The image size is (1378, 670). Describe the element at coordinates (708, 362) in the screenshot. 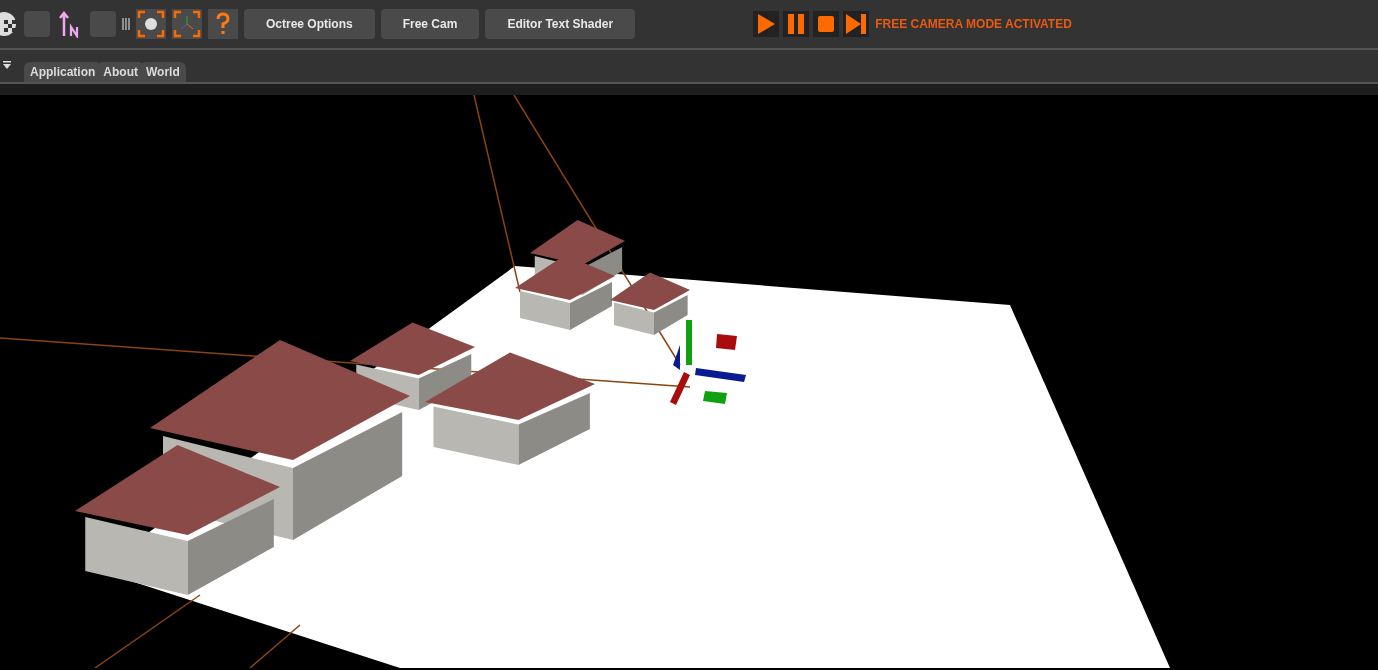

I see `transform-gizmo` at that location.